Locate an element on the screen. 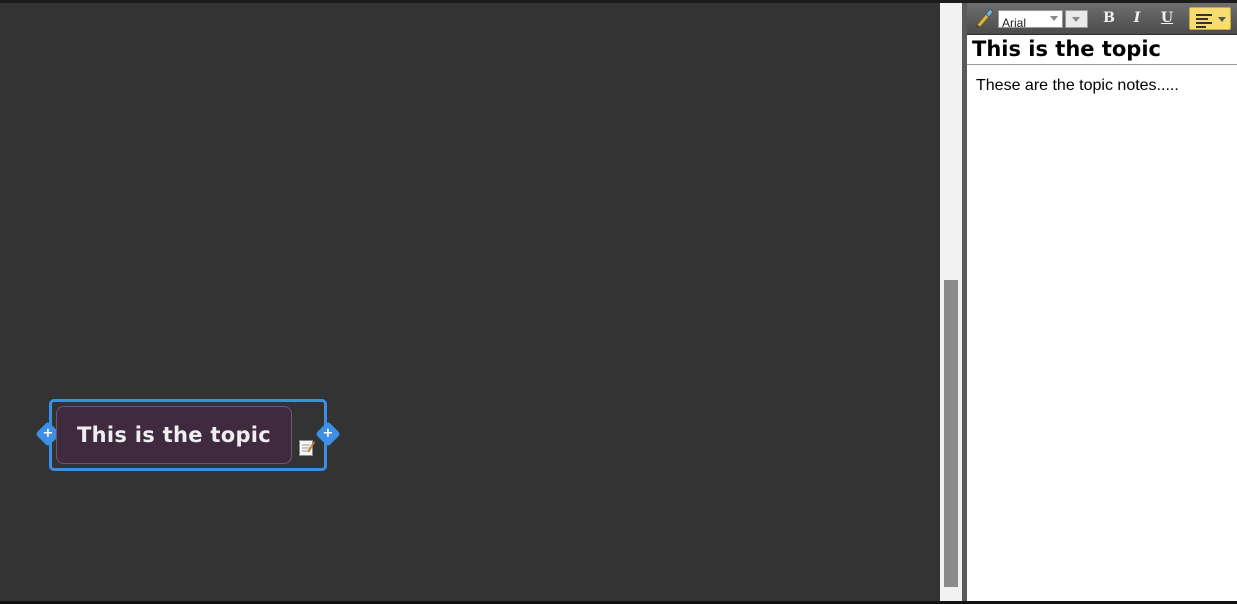 The width and height of the screenshot is (1237, 604). title-divider is located at coordinates (1102, 64).